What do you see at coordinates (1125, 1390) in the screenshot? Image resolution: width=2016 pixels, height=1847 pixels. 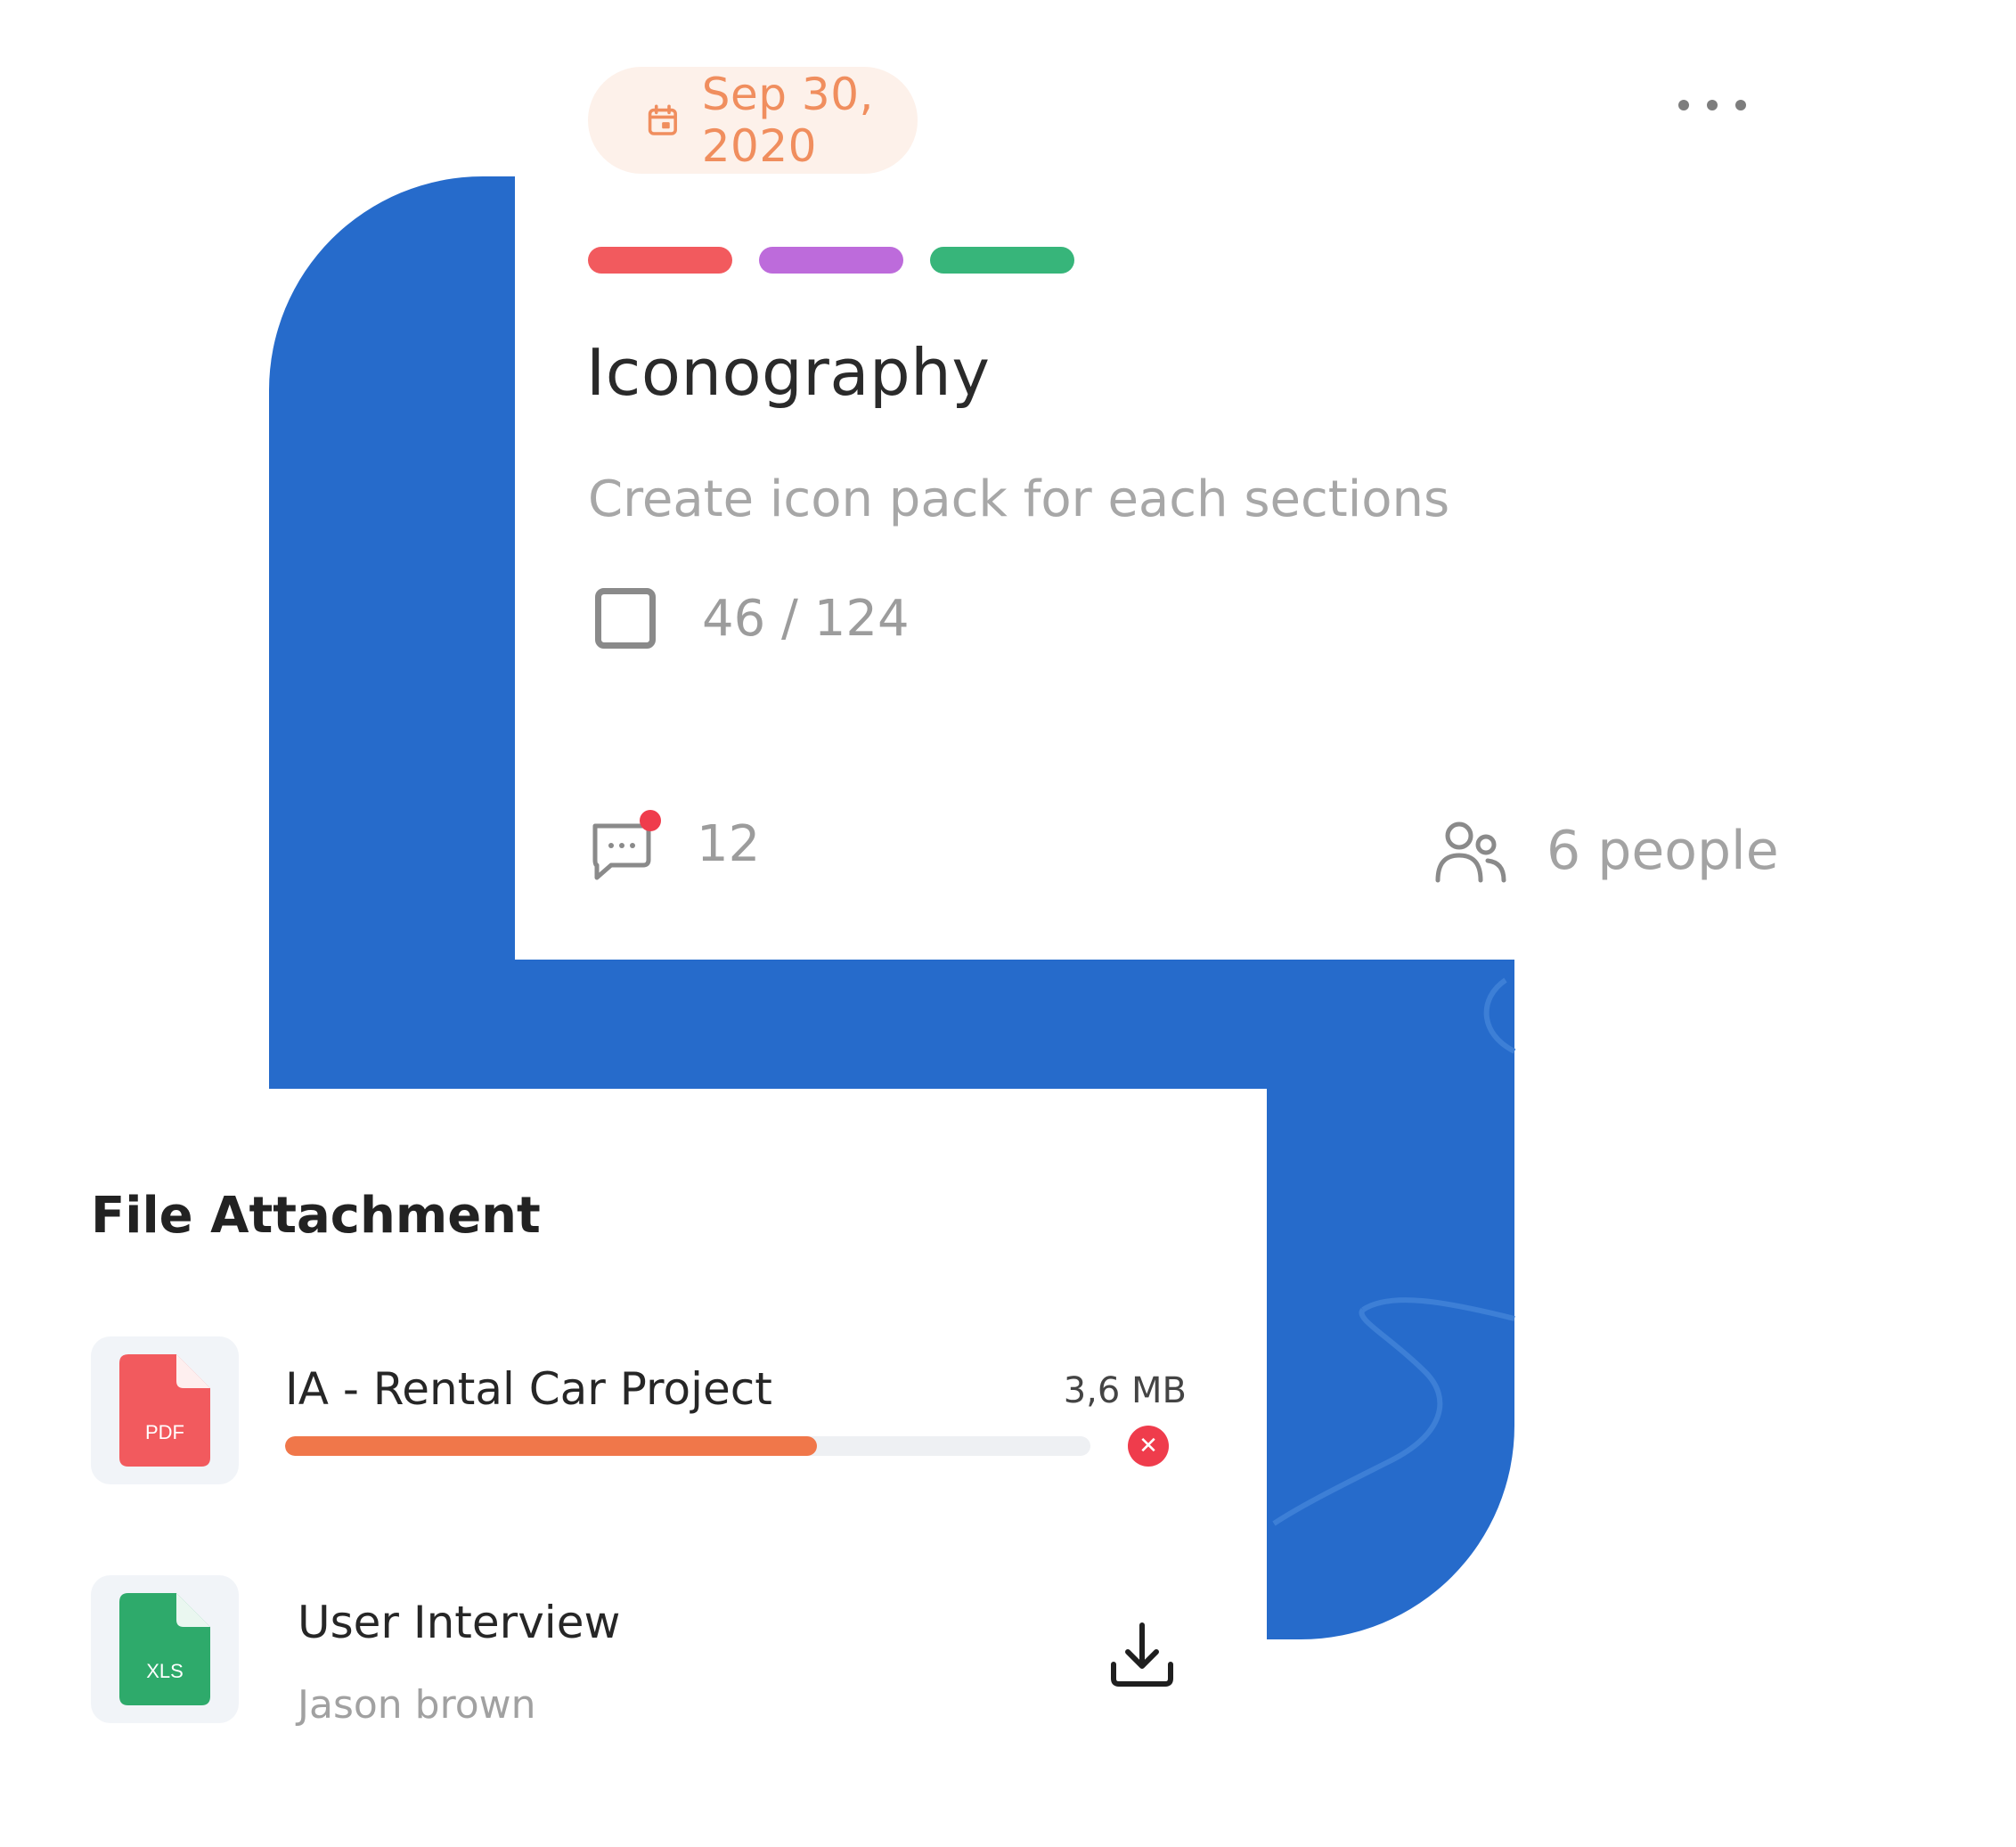 I see `file-size: 3,6 MB` at bounding box center [1125, 1390].